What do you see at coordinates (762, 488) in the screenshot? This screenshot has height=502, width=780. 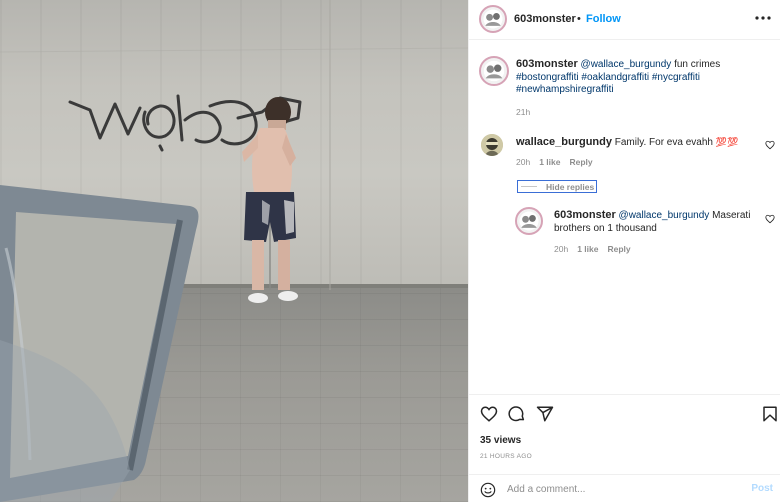 I see `post-comment-button: Post` at bounding box center [762, 488].